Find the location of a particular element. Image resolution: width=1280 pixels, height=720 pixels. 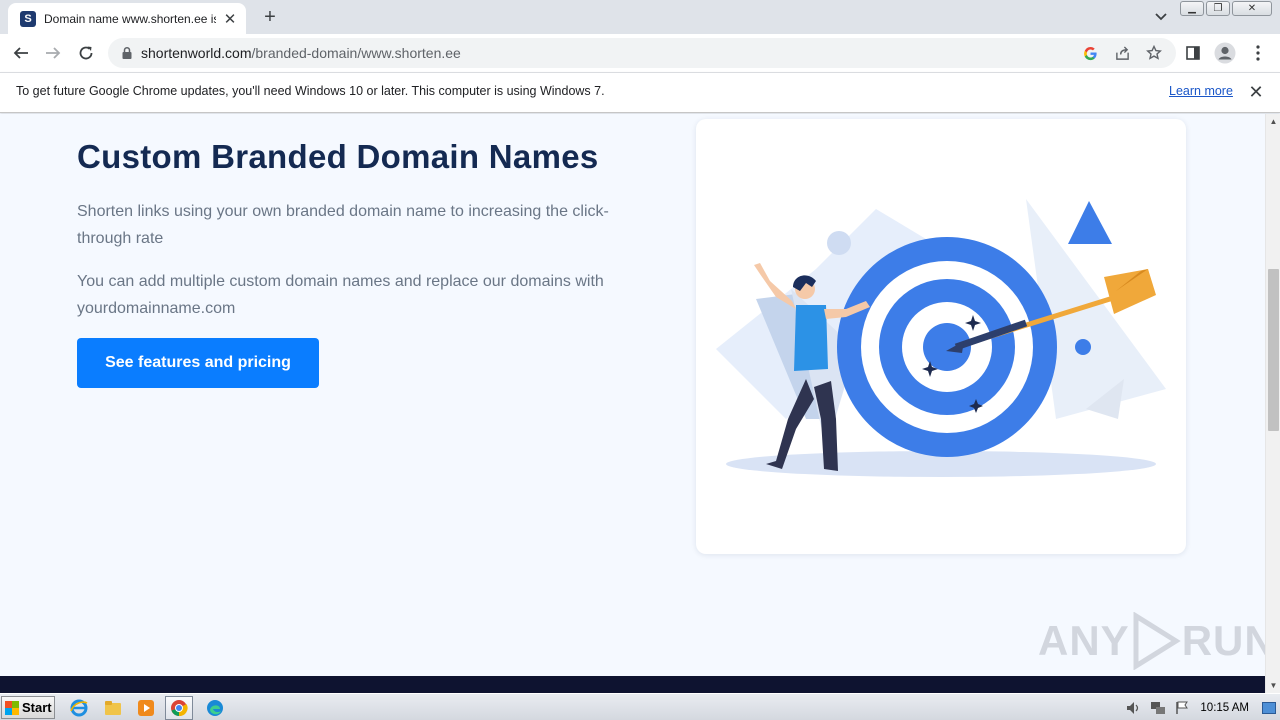

show-desktop-icon is located at coordinates (1269, 708).